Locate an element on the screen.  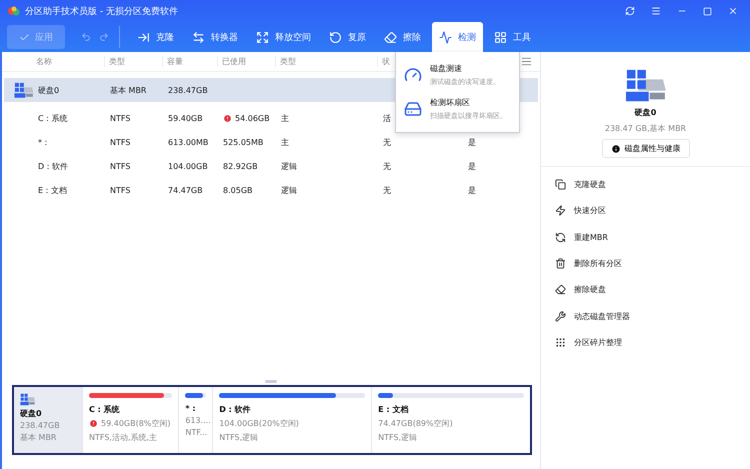
action-item: 重建MBR is located at coordinates (645, 237).